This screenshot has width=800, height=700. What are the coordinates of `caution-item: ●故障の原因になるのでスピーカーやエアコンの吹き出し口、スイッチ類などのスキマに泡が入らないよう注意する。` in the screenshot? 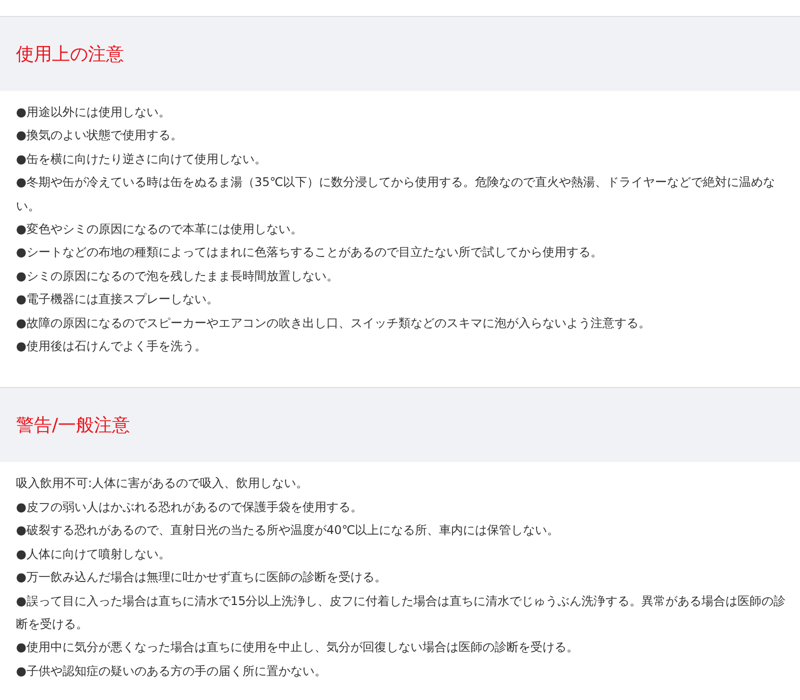 It's located at (334, 323).